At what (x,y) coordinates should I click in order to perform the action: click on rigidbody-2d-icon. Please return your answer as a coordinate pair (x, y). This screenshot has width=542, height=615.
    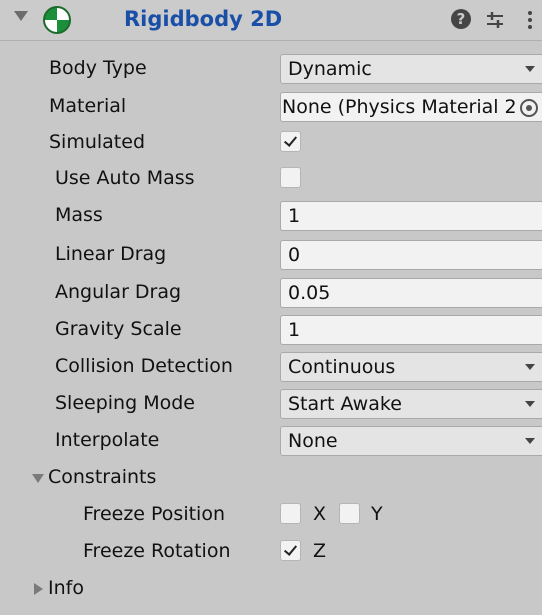
    Looking at the image, I should click on (57, 20).